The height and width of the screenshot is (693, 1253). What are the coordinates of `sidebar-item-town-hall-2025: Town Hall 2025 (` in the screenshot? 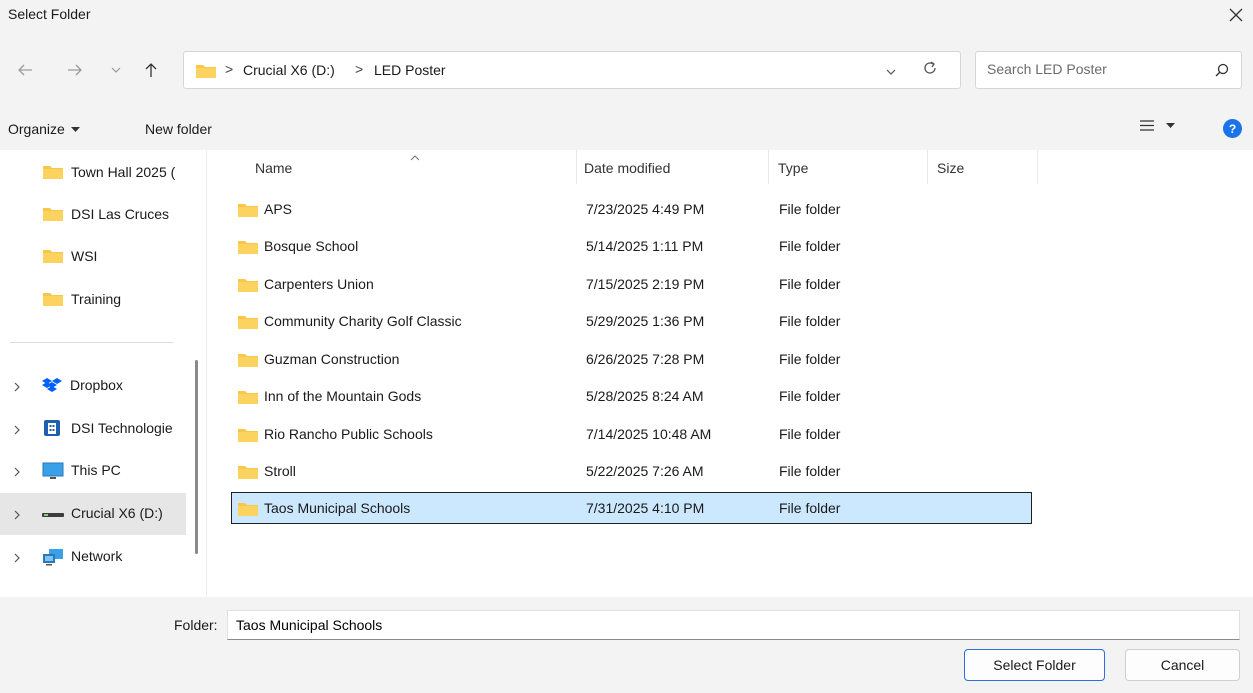 It's located at (93, 173).